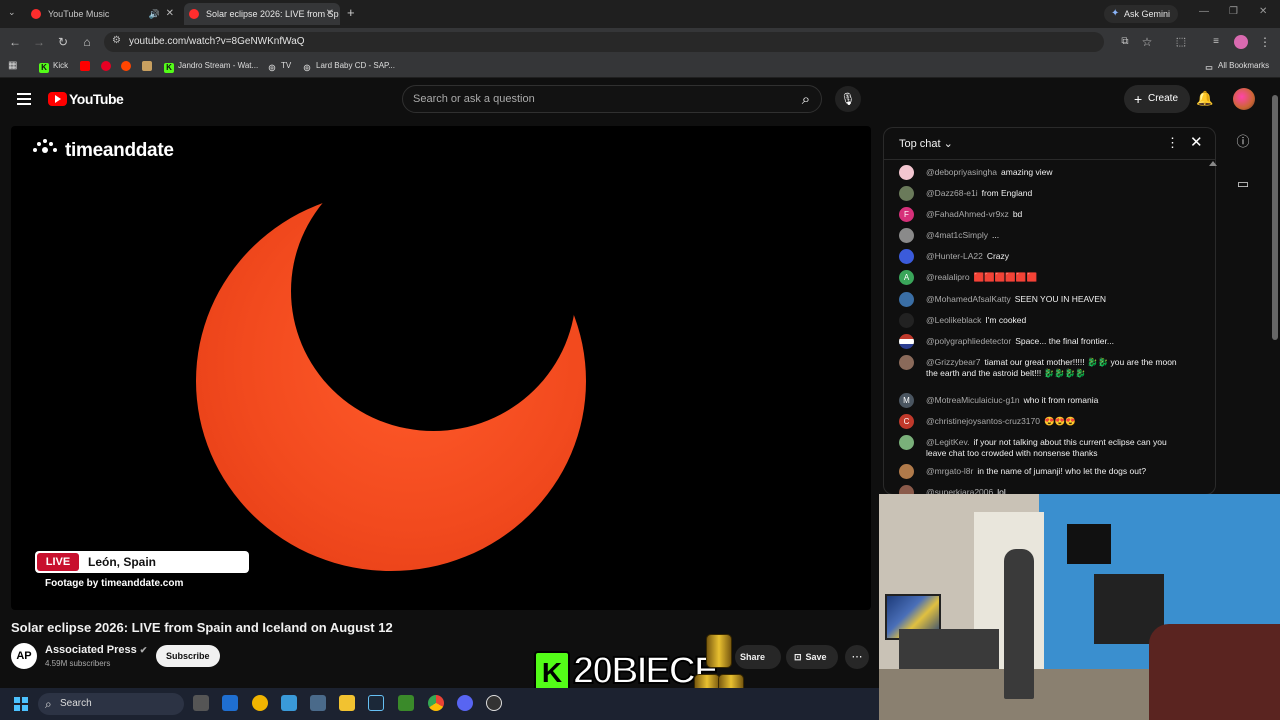  What do you see at coordinates (87, 42) in the screenshot?
I see `home-icon: ⌂` at bounding box center [87, 42].